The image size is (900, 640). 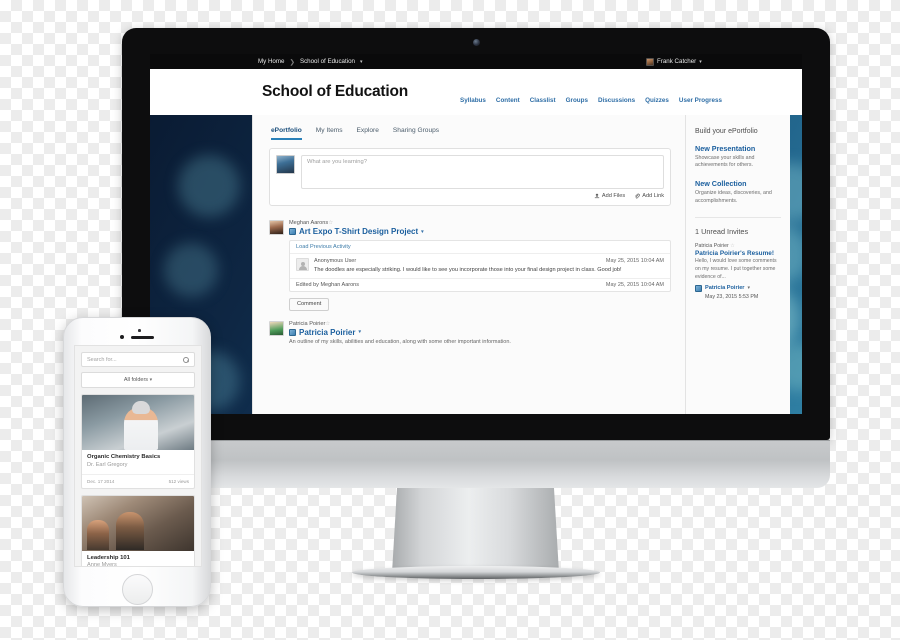 I want to click on sidebar-heading-invites: 1 Unread Invites, so click(x=722, y=231).